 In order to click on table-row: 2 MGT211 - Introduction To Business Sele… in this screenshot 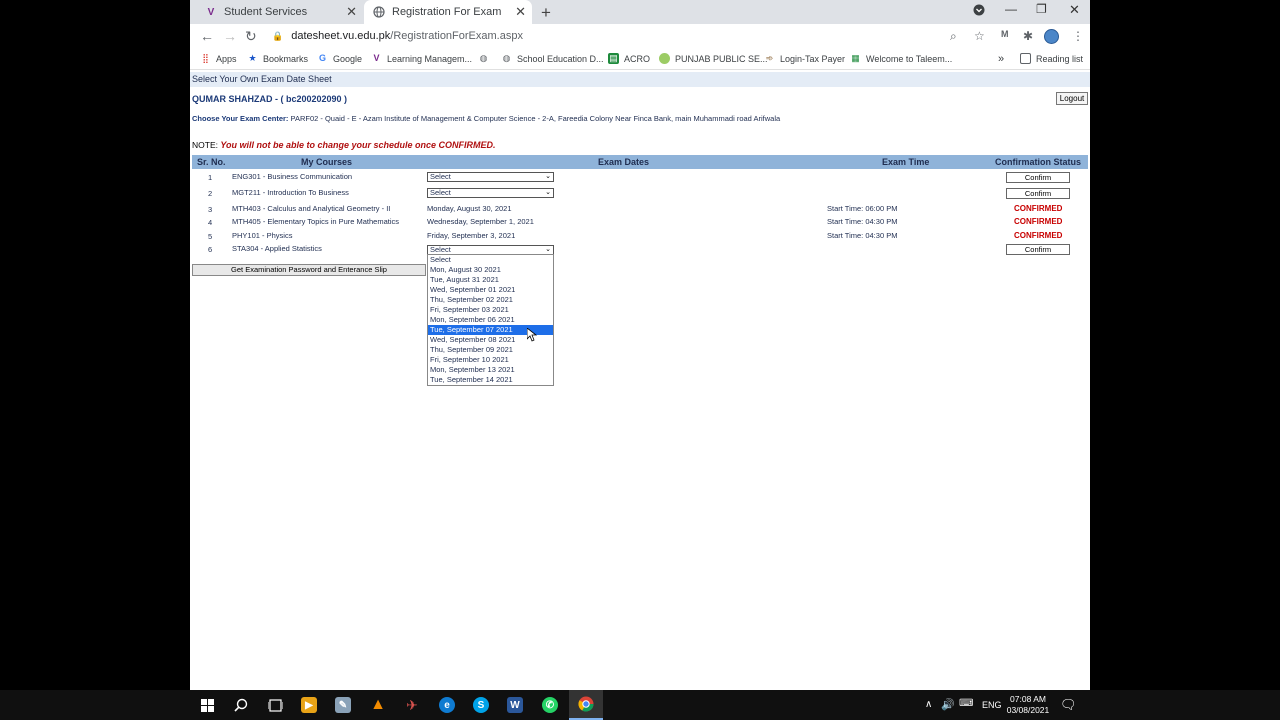, I will do `click(640, 193)`.